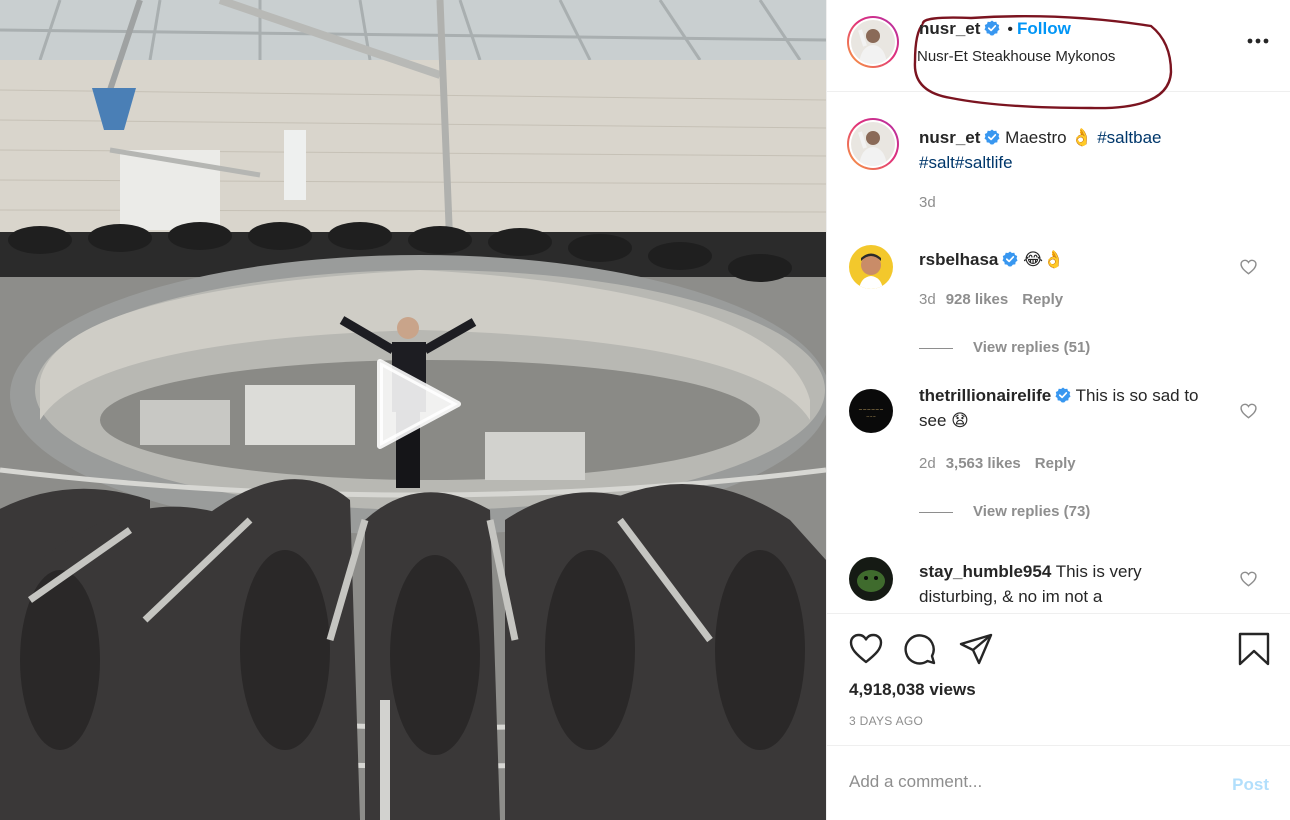 The height and width of the screenshot is (820, 1290). I want to click on share-icon, so click(976, 649).